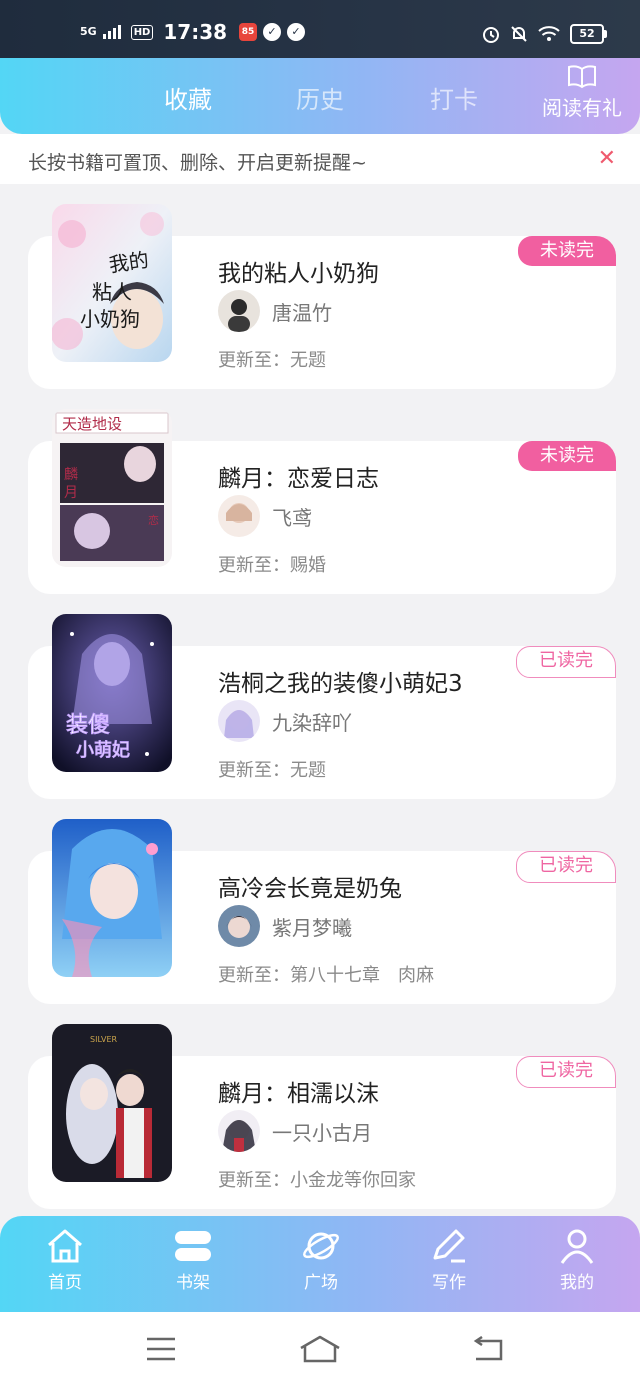 This screenshot has height=1387, width=640. I want to click on alarm-icon, so click(491, 35).